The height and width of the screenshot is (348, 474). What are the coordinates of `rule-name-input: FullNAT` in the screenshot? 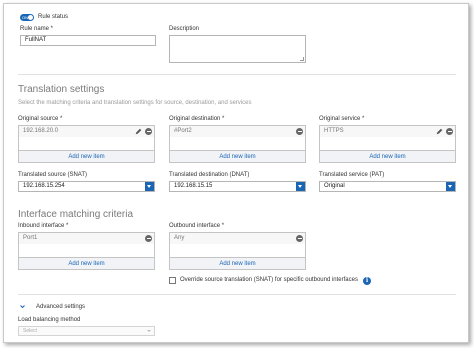 It's located at (88, 40).